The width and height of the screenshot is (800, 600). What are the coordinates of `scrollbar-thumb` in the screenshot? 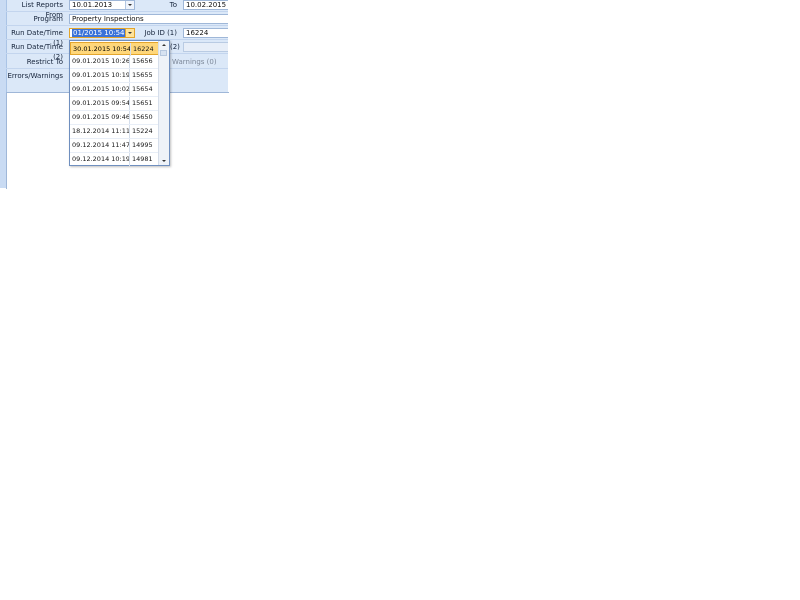 It's located at (163, 53).